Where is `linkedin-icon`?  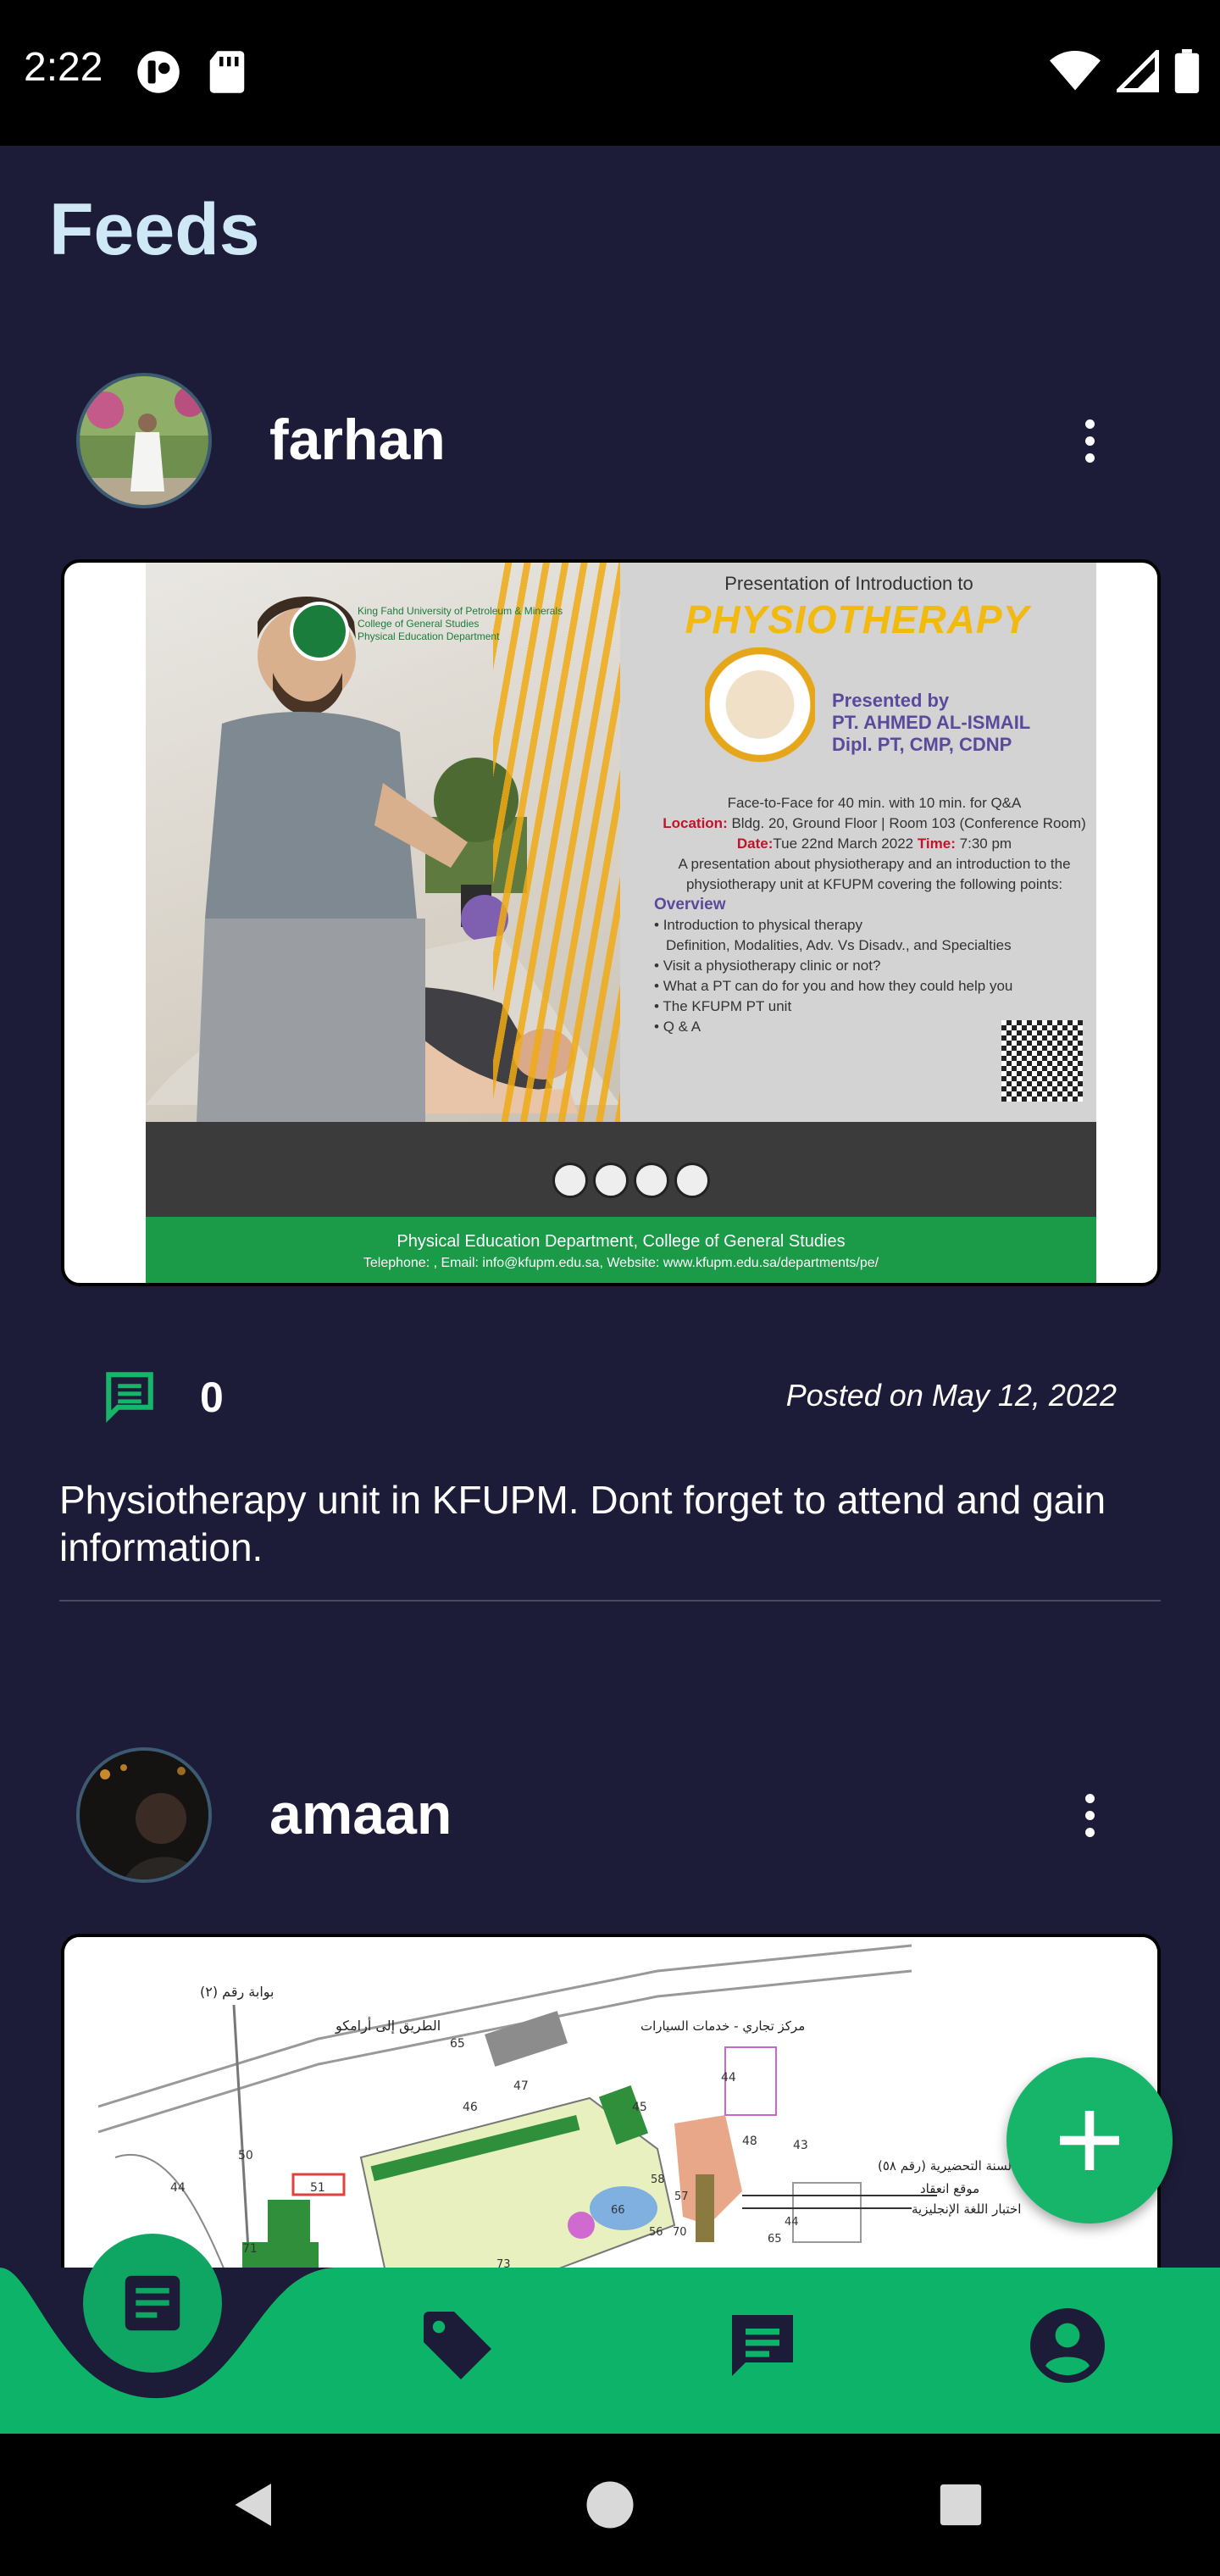
linkedin-icon is located at coordinates (611, 1180).